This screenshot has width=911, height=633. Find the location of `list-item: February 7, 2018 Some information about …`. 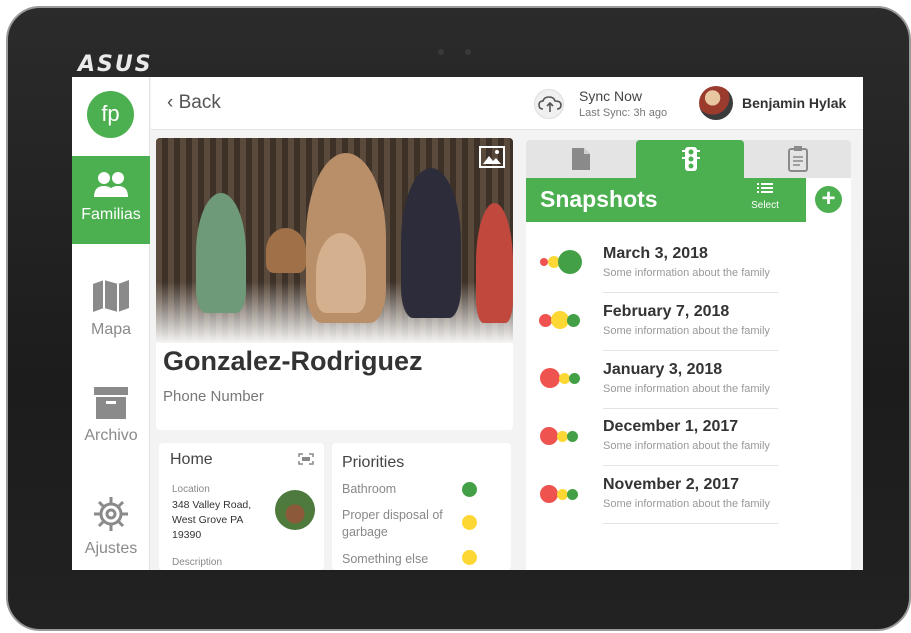

list-item: February 7, 2018 Some information about … is located at coordinates (688, 322).